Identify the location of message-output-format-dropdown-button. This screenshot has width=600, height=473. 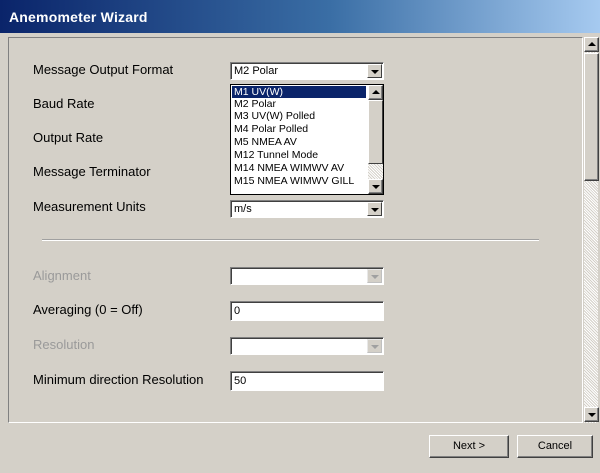
(374, 71).